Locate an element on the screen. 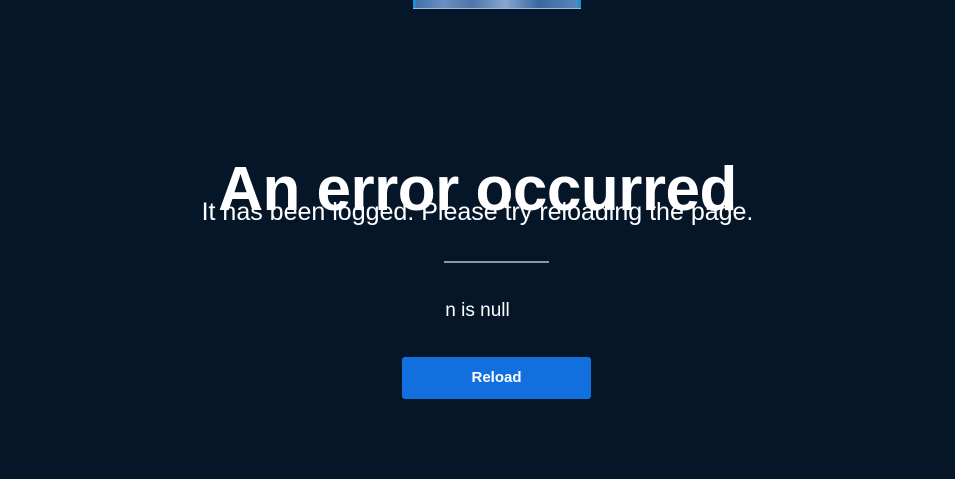 This screenshot has width=955, height=479. header-image is located at coordinates (497, 4).